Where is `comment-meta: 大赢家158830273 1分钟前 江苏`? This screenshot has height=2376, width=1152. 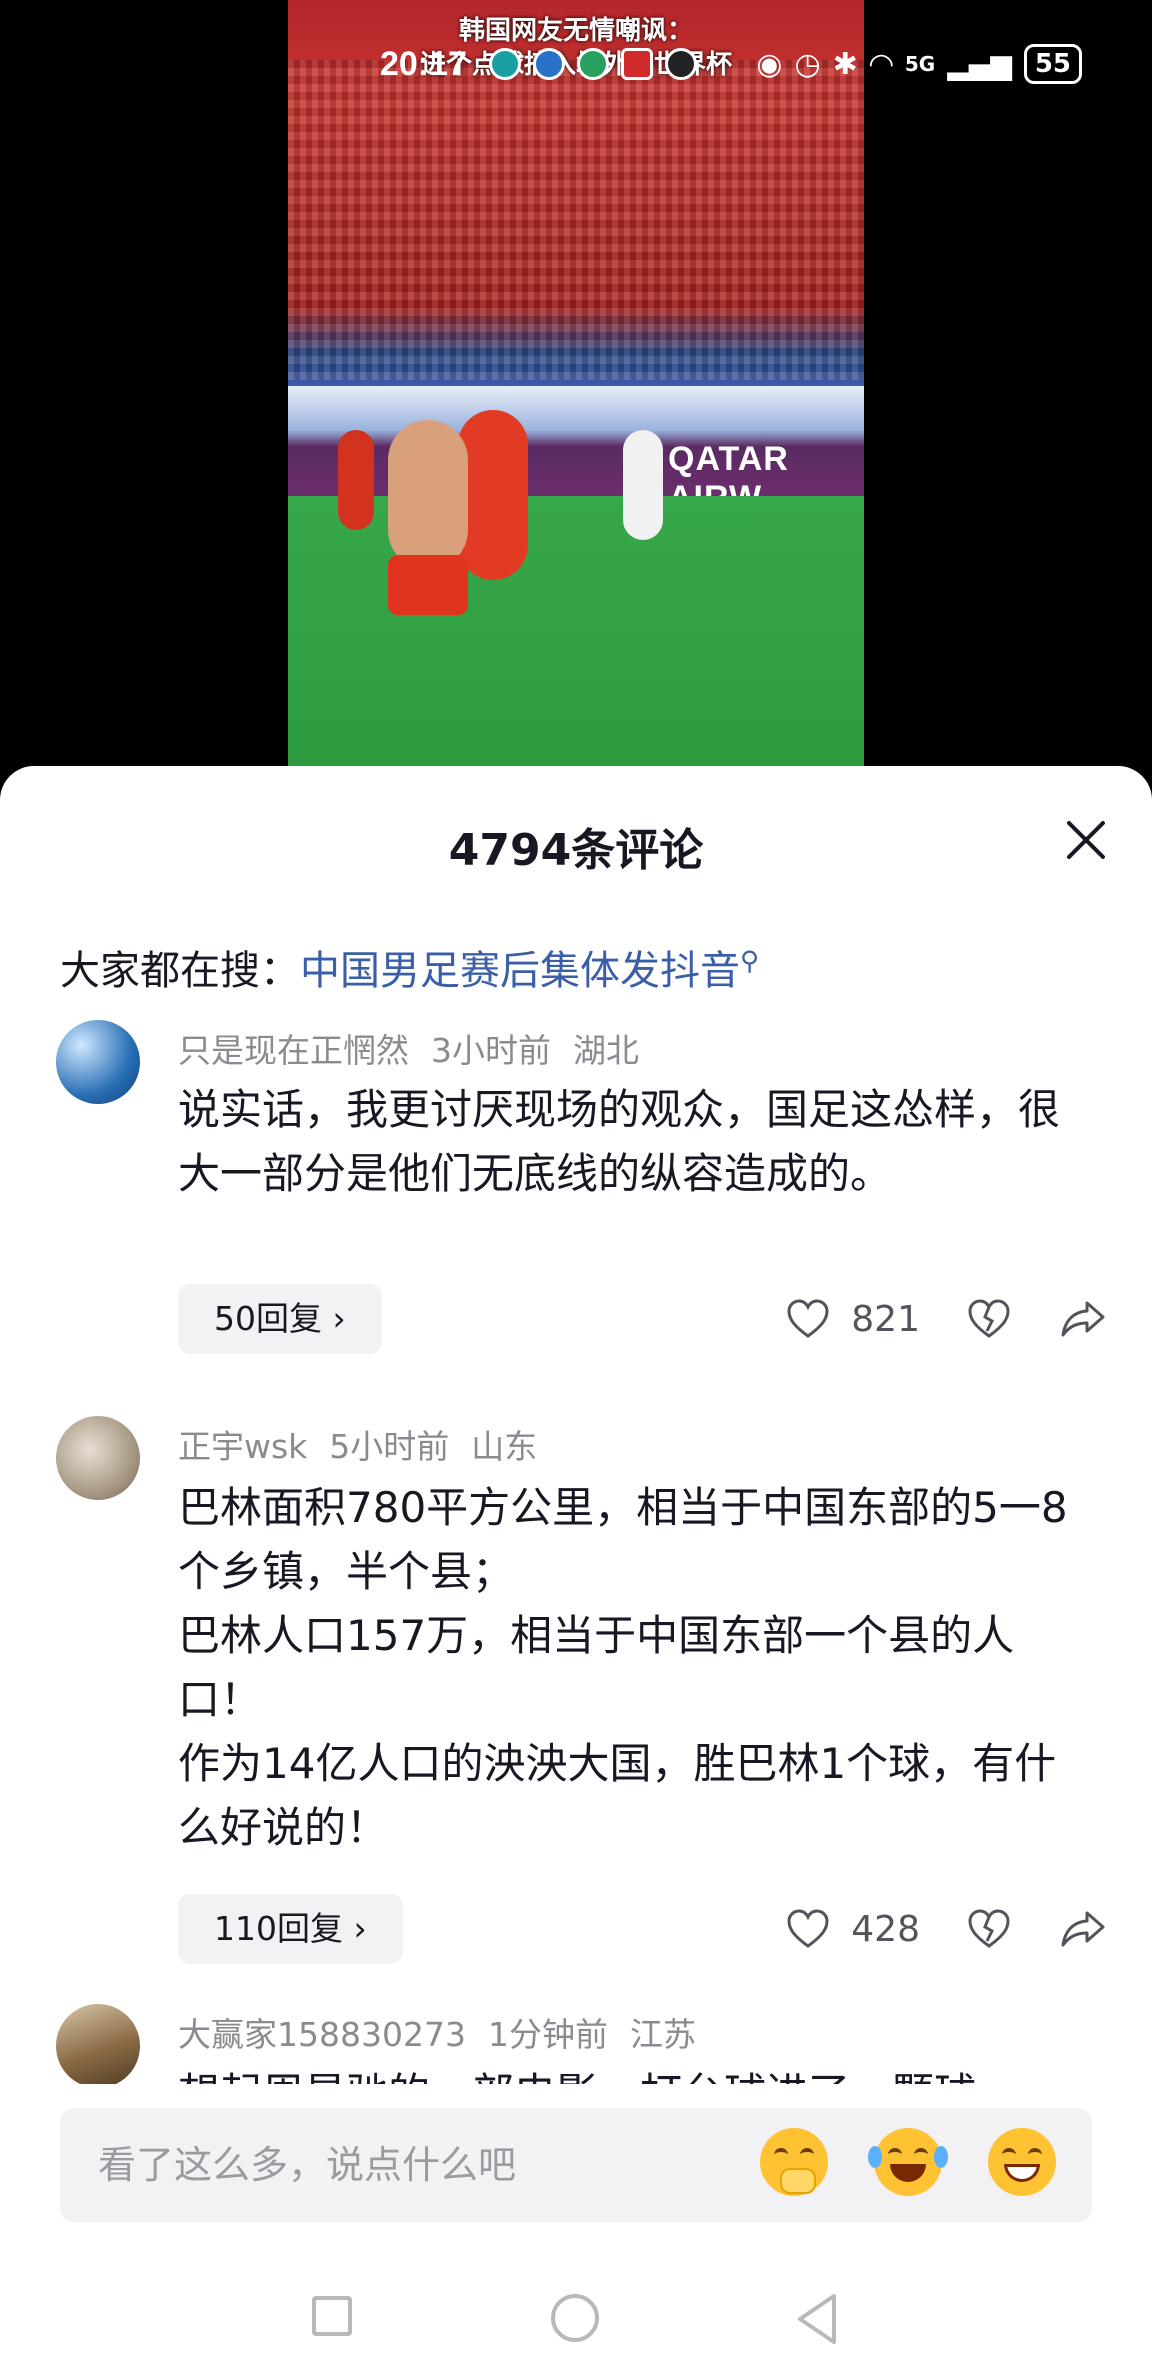 comment-meta: 大赢家158830273 1分钟前 江苏 is located at coordinates (448, 2032).